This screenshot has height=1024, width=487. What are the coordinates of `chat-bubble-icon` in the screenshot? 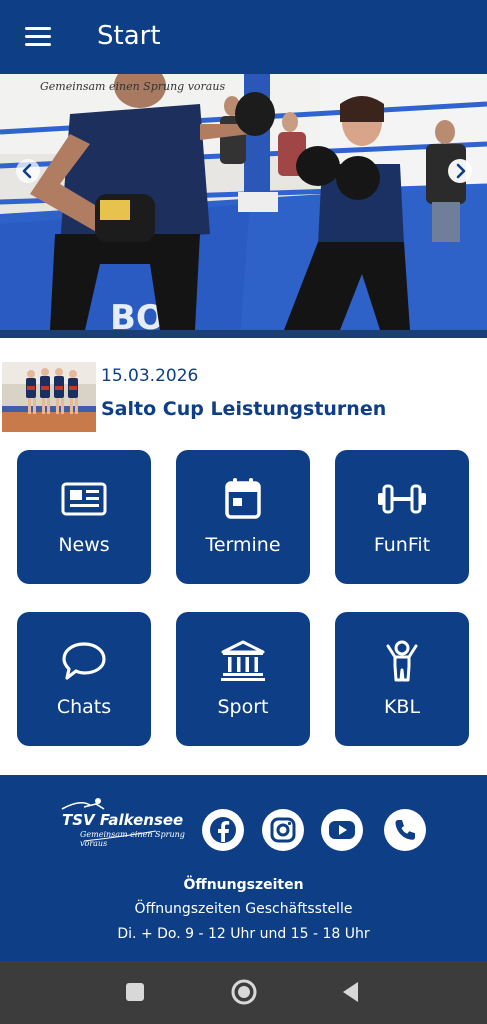 It's located at (84, 661).